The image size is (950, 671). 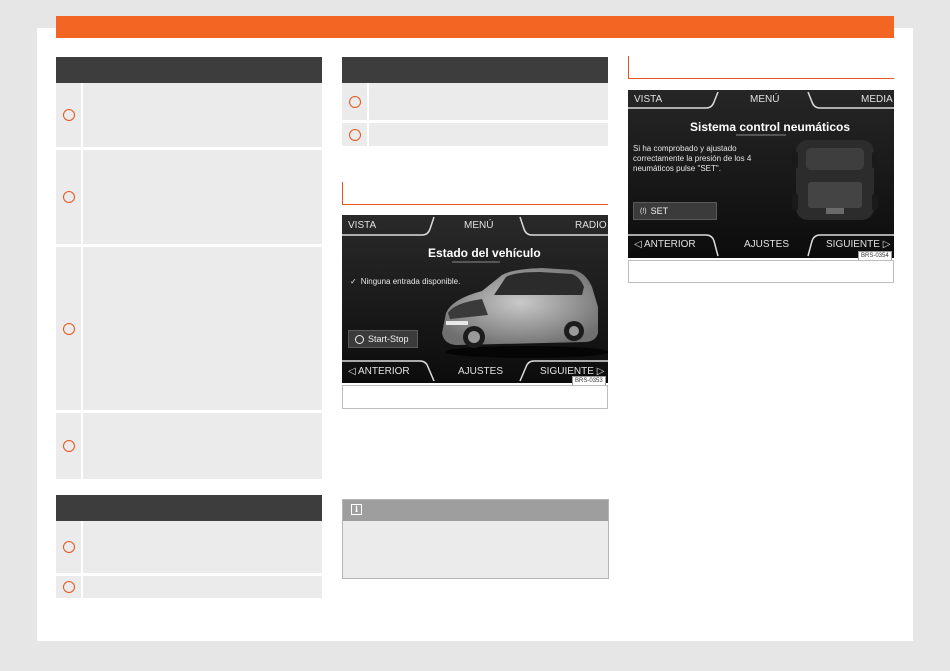 What do you see at coordinates (675, 211) in the screenshot?
I see `set-button: (!) SET` at bounding box center [675, 211].